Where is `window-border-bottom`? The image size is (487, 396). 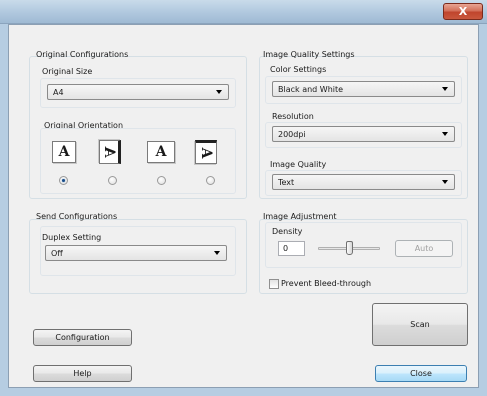 window-border-bottom is located at coordinates (243, 392).